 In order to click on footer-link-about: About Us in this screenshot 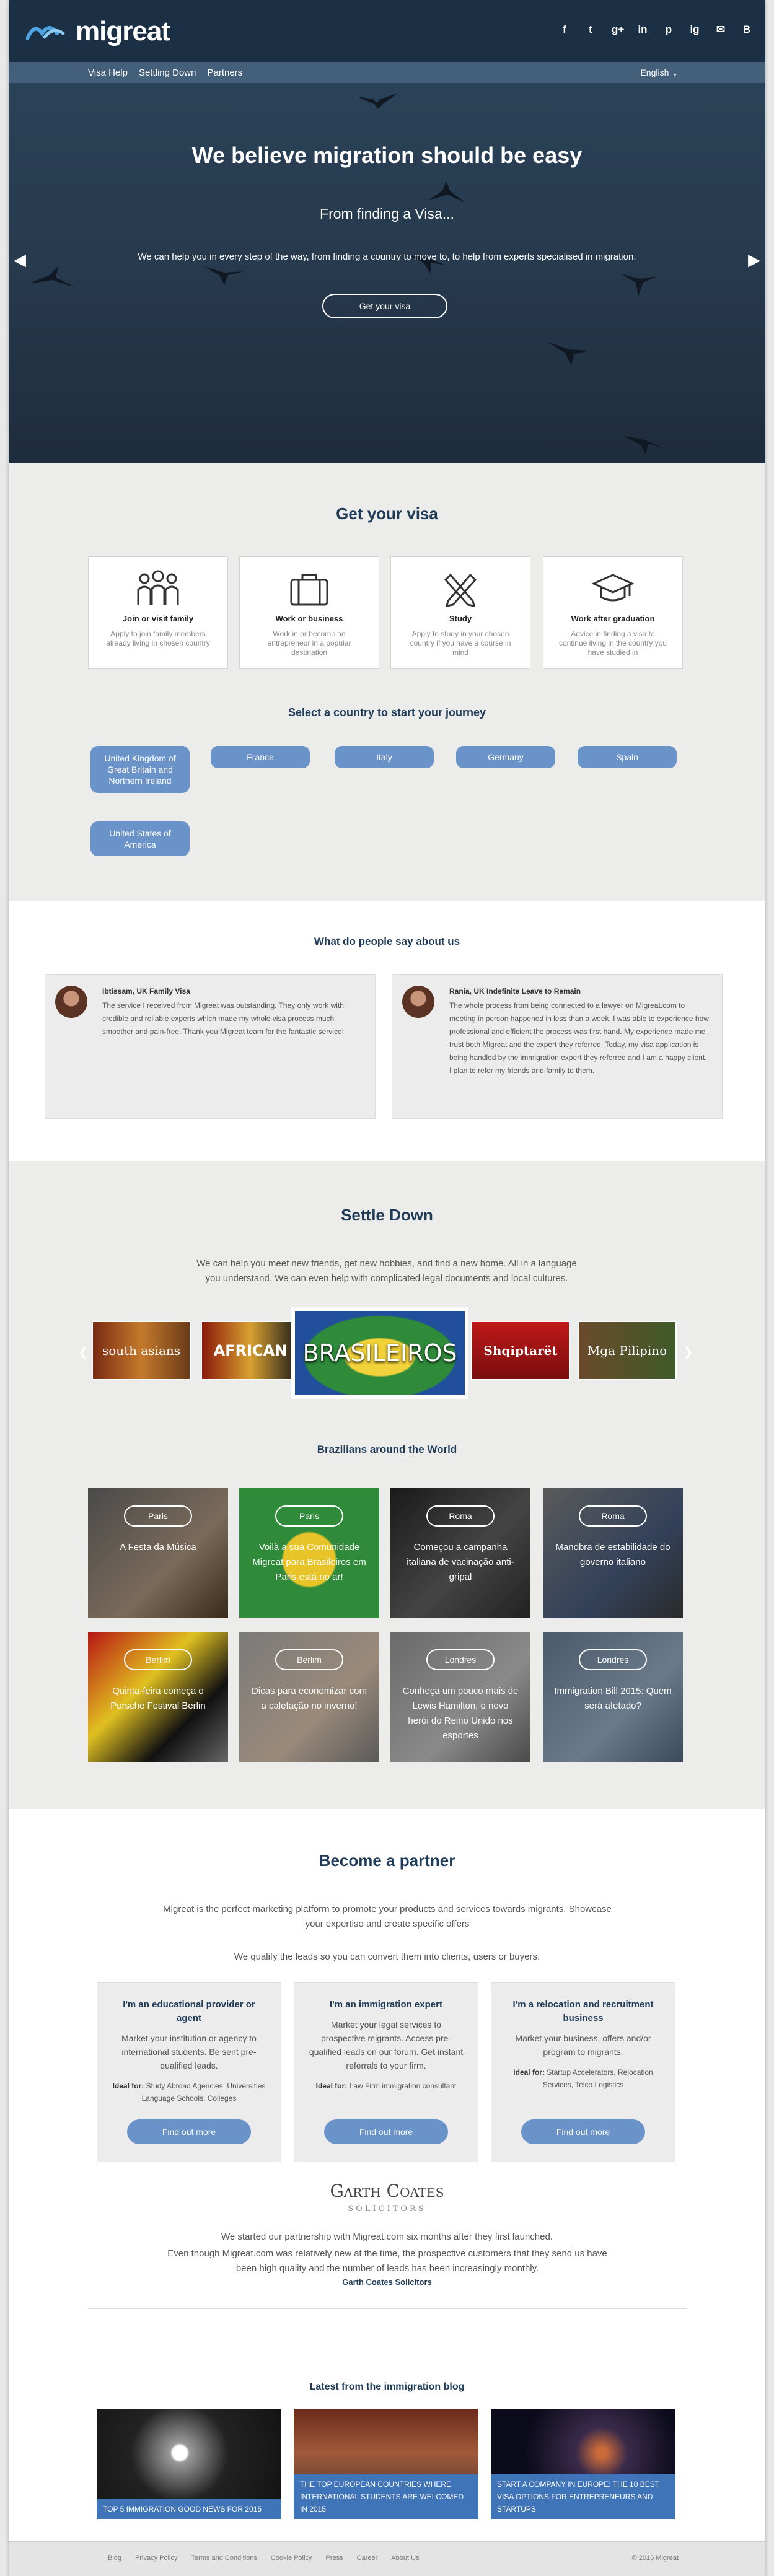, I will do `click(405, 2558)`.